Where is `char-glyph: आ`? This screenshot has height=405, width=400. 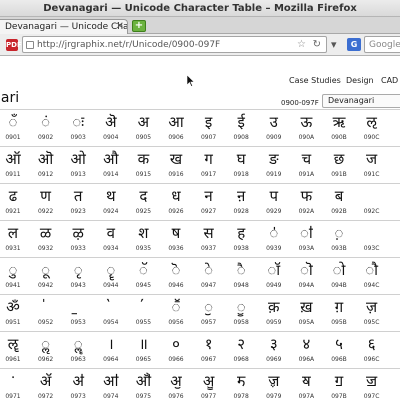
char-glyph: आ is located at coordinates (176, 122).